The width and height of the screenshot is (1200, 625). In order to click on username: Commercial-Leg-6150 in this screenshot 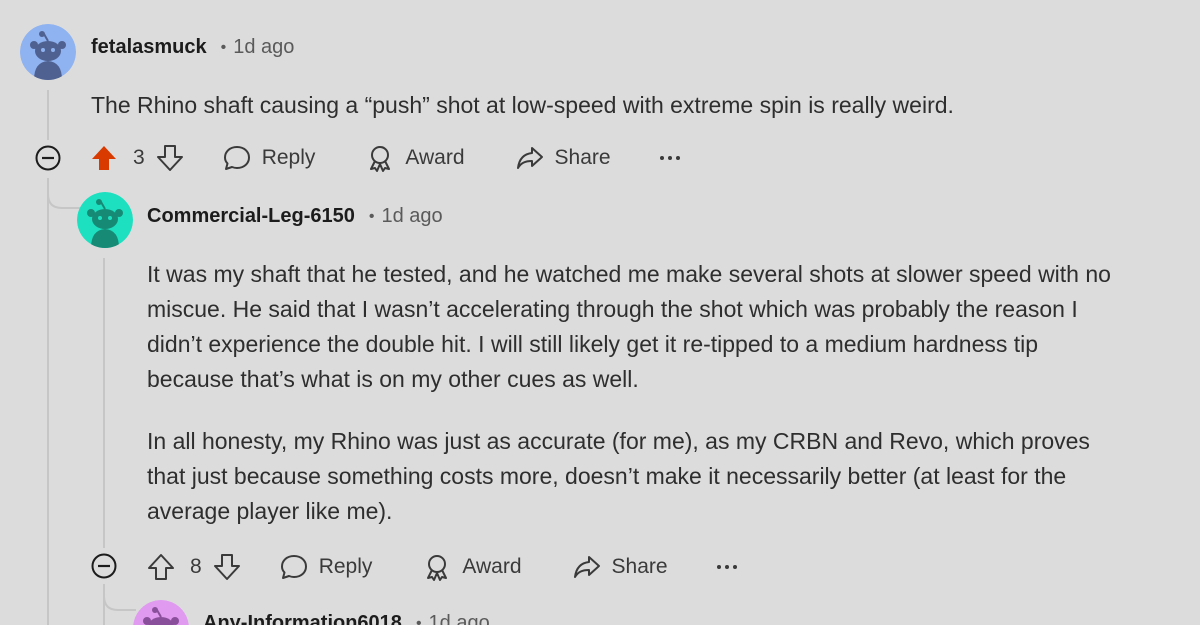, I will do `click(251, 216)`.